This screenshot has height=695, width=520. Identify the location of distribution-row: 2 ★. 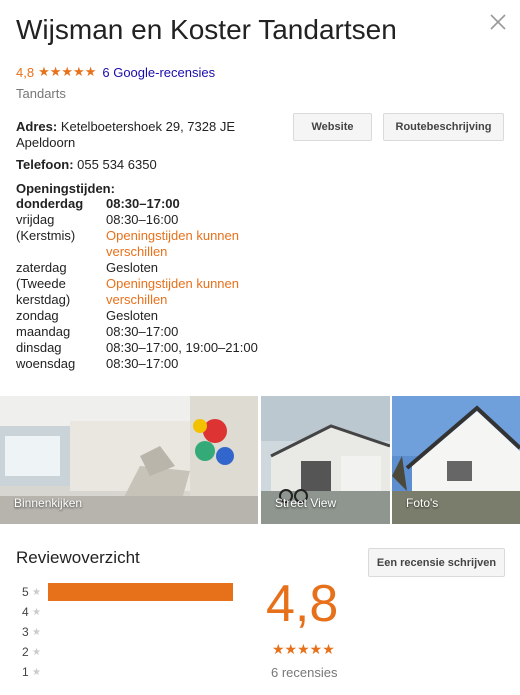
(35, 652).